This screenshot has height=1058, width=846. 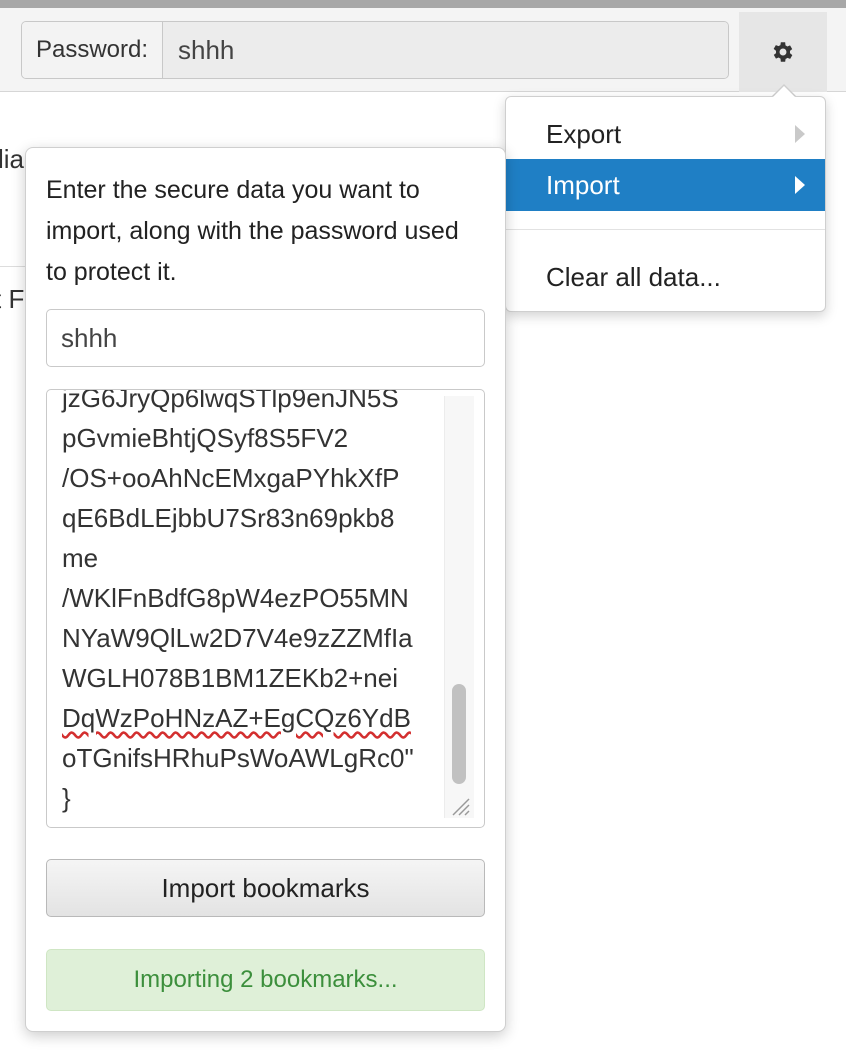 What do you see at coordinates (80, 558) in the screenshot?
I see `data-line: me` at bounding box center [80, 558].